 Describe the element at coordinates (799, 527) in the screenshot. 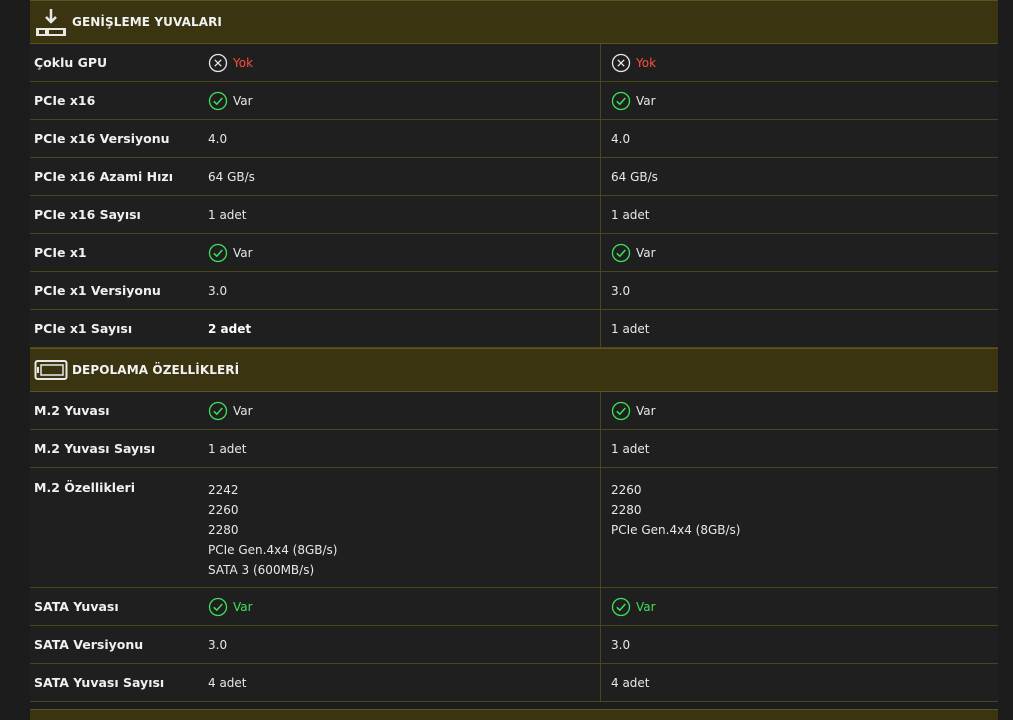

I see `value-cell-list: 2260 2280 PCIe Gen.4x4 (8GB/s)` at that location.